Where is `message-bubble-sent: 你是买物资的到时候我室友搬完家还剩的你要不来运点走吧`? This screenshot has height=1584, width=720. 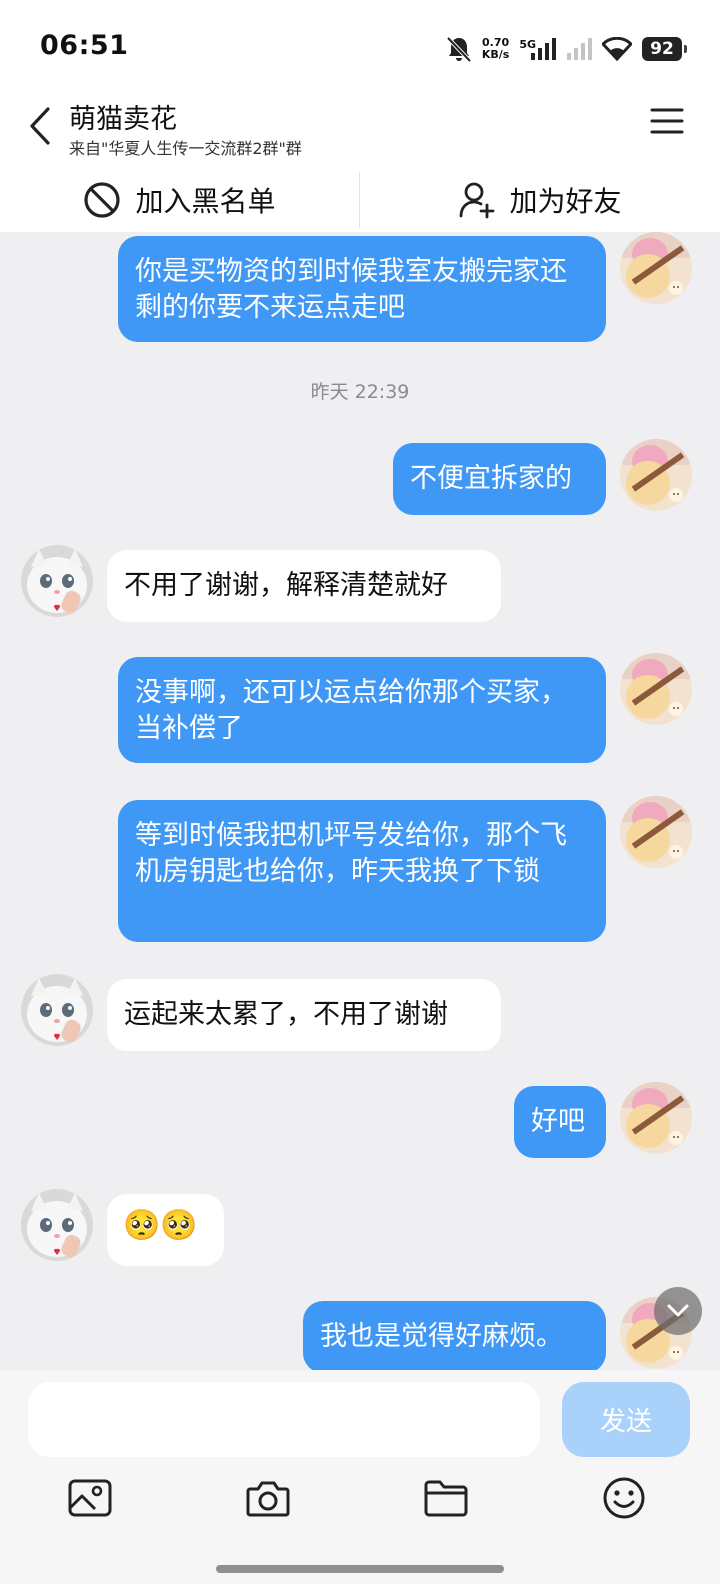
message-bubble-sent: 你是买物资的到时候我室友搬完家还剩的你要不来运点走吧 is located at coordinates (362, 289).